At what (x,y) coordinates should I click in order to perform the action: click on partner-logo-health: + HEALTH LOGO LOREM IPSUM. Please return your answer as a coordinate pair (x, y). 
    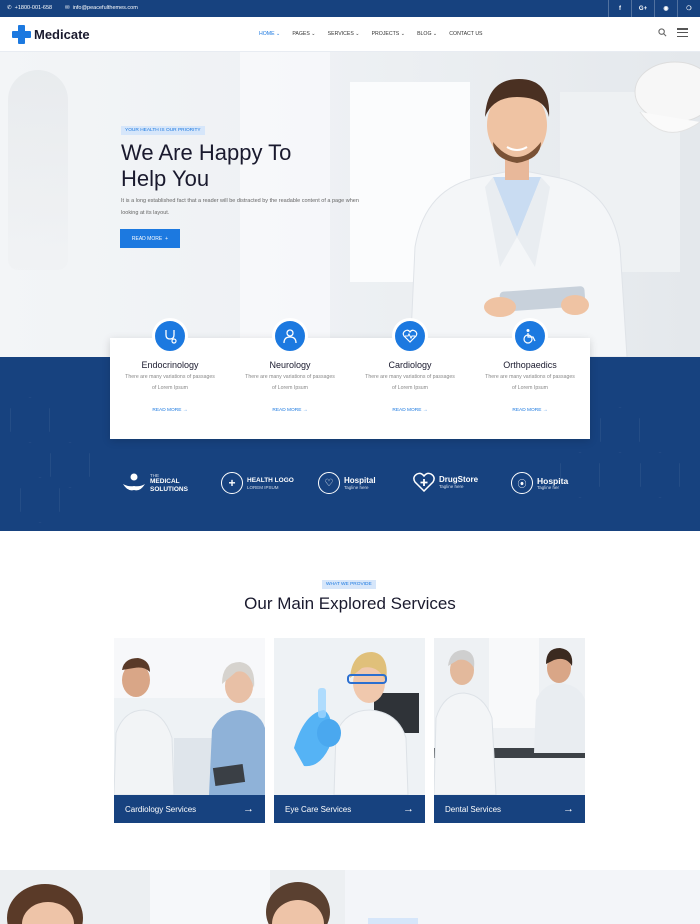
    Looking at the image, I should click on (257, 483).